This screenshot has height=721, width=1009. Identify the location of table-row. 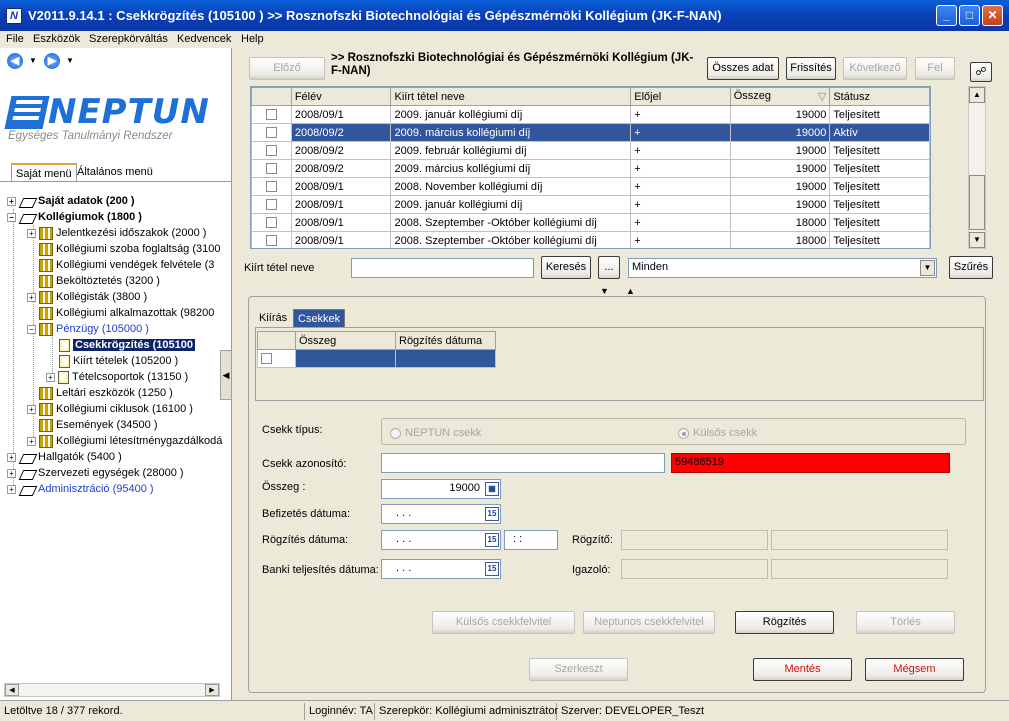
(376, 358).